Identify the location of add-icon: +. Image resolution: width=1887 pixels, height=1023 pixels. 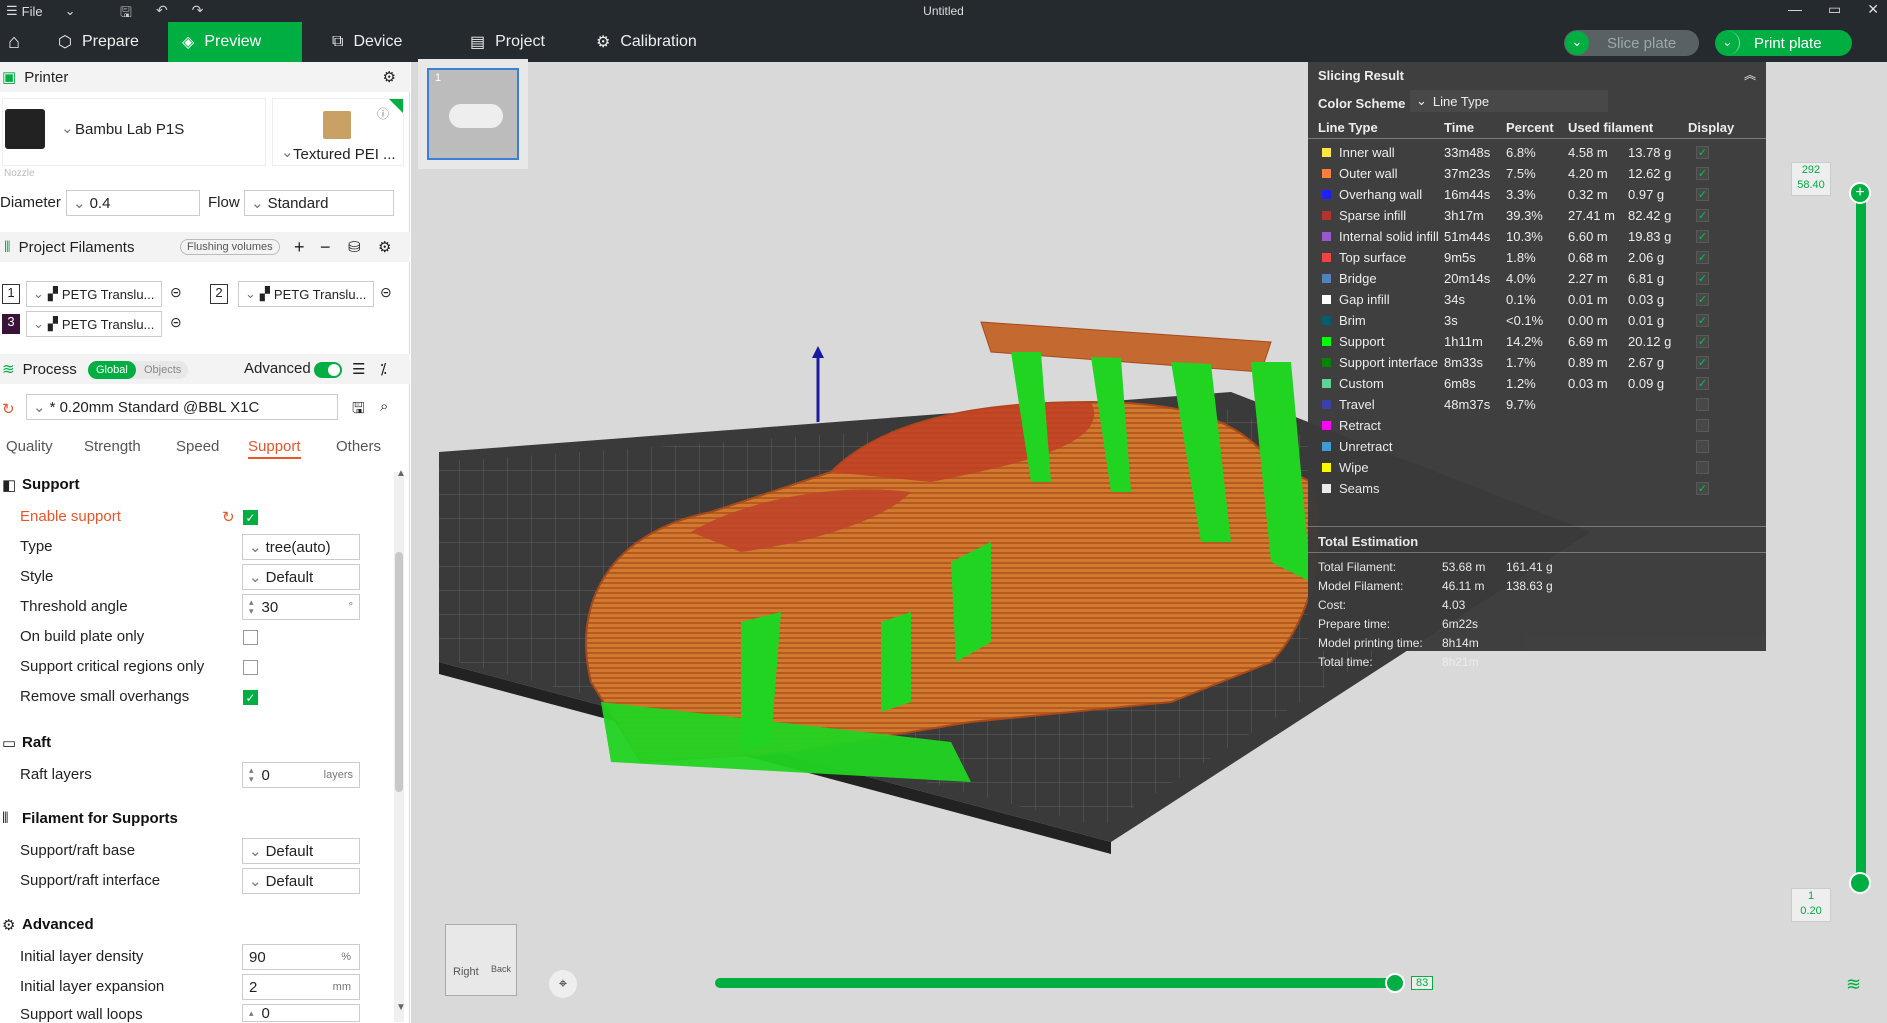
(299, 247).